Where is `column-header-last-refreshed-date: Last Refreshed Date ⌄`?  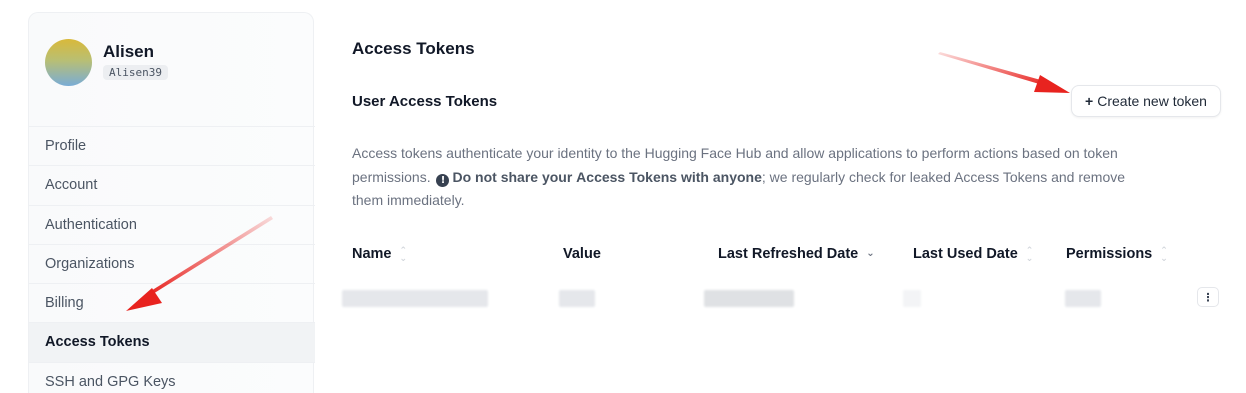
column-header-last-refreshed-date: Last Refreshed Date ⌄ is located at coordinates (796, 254).